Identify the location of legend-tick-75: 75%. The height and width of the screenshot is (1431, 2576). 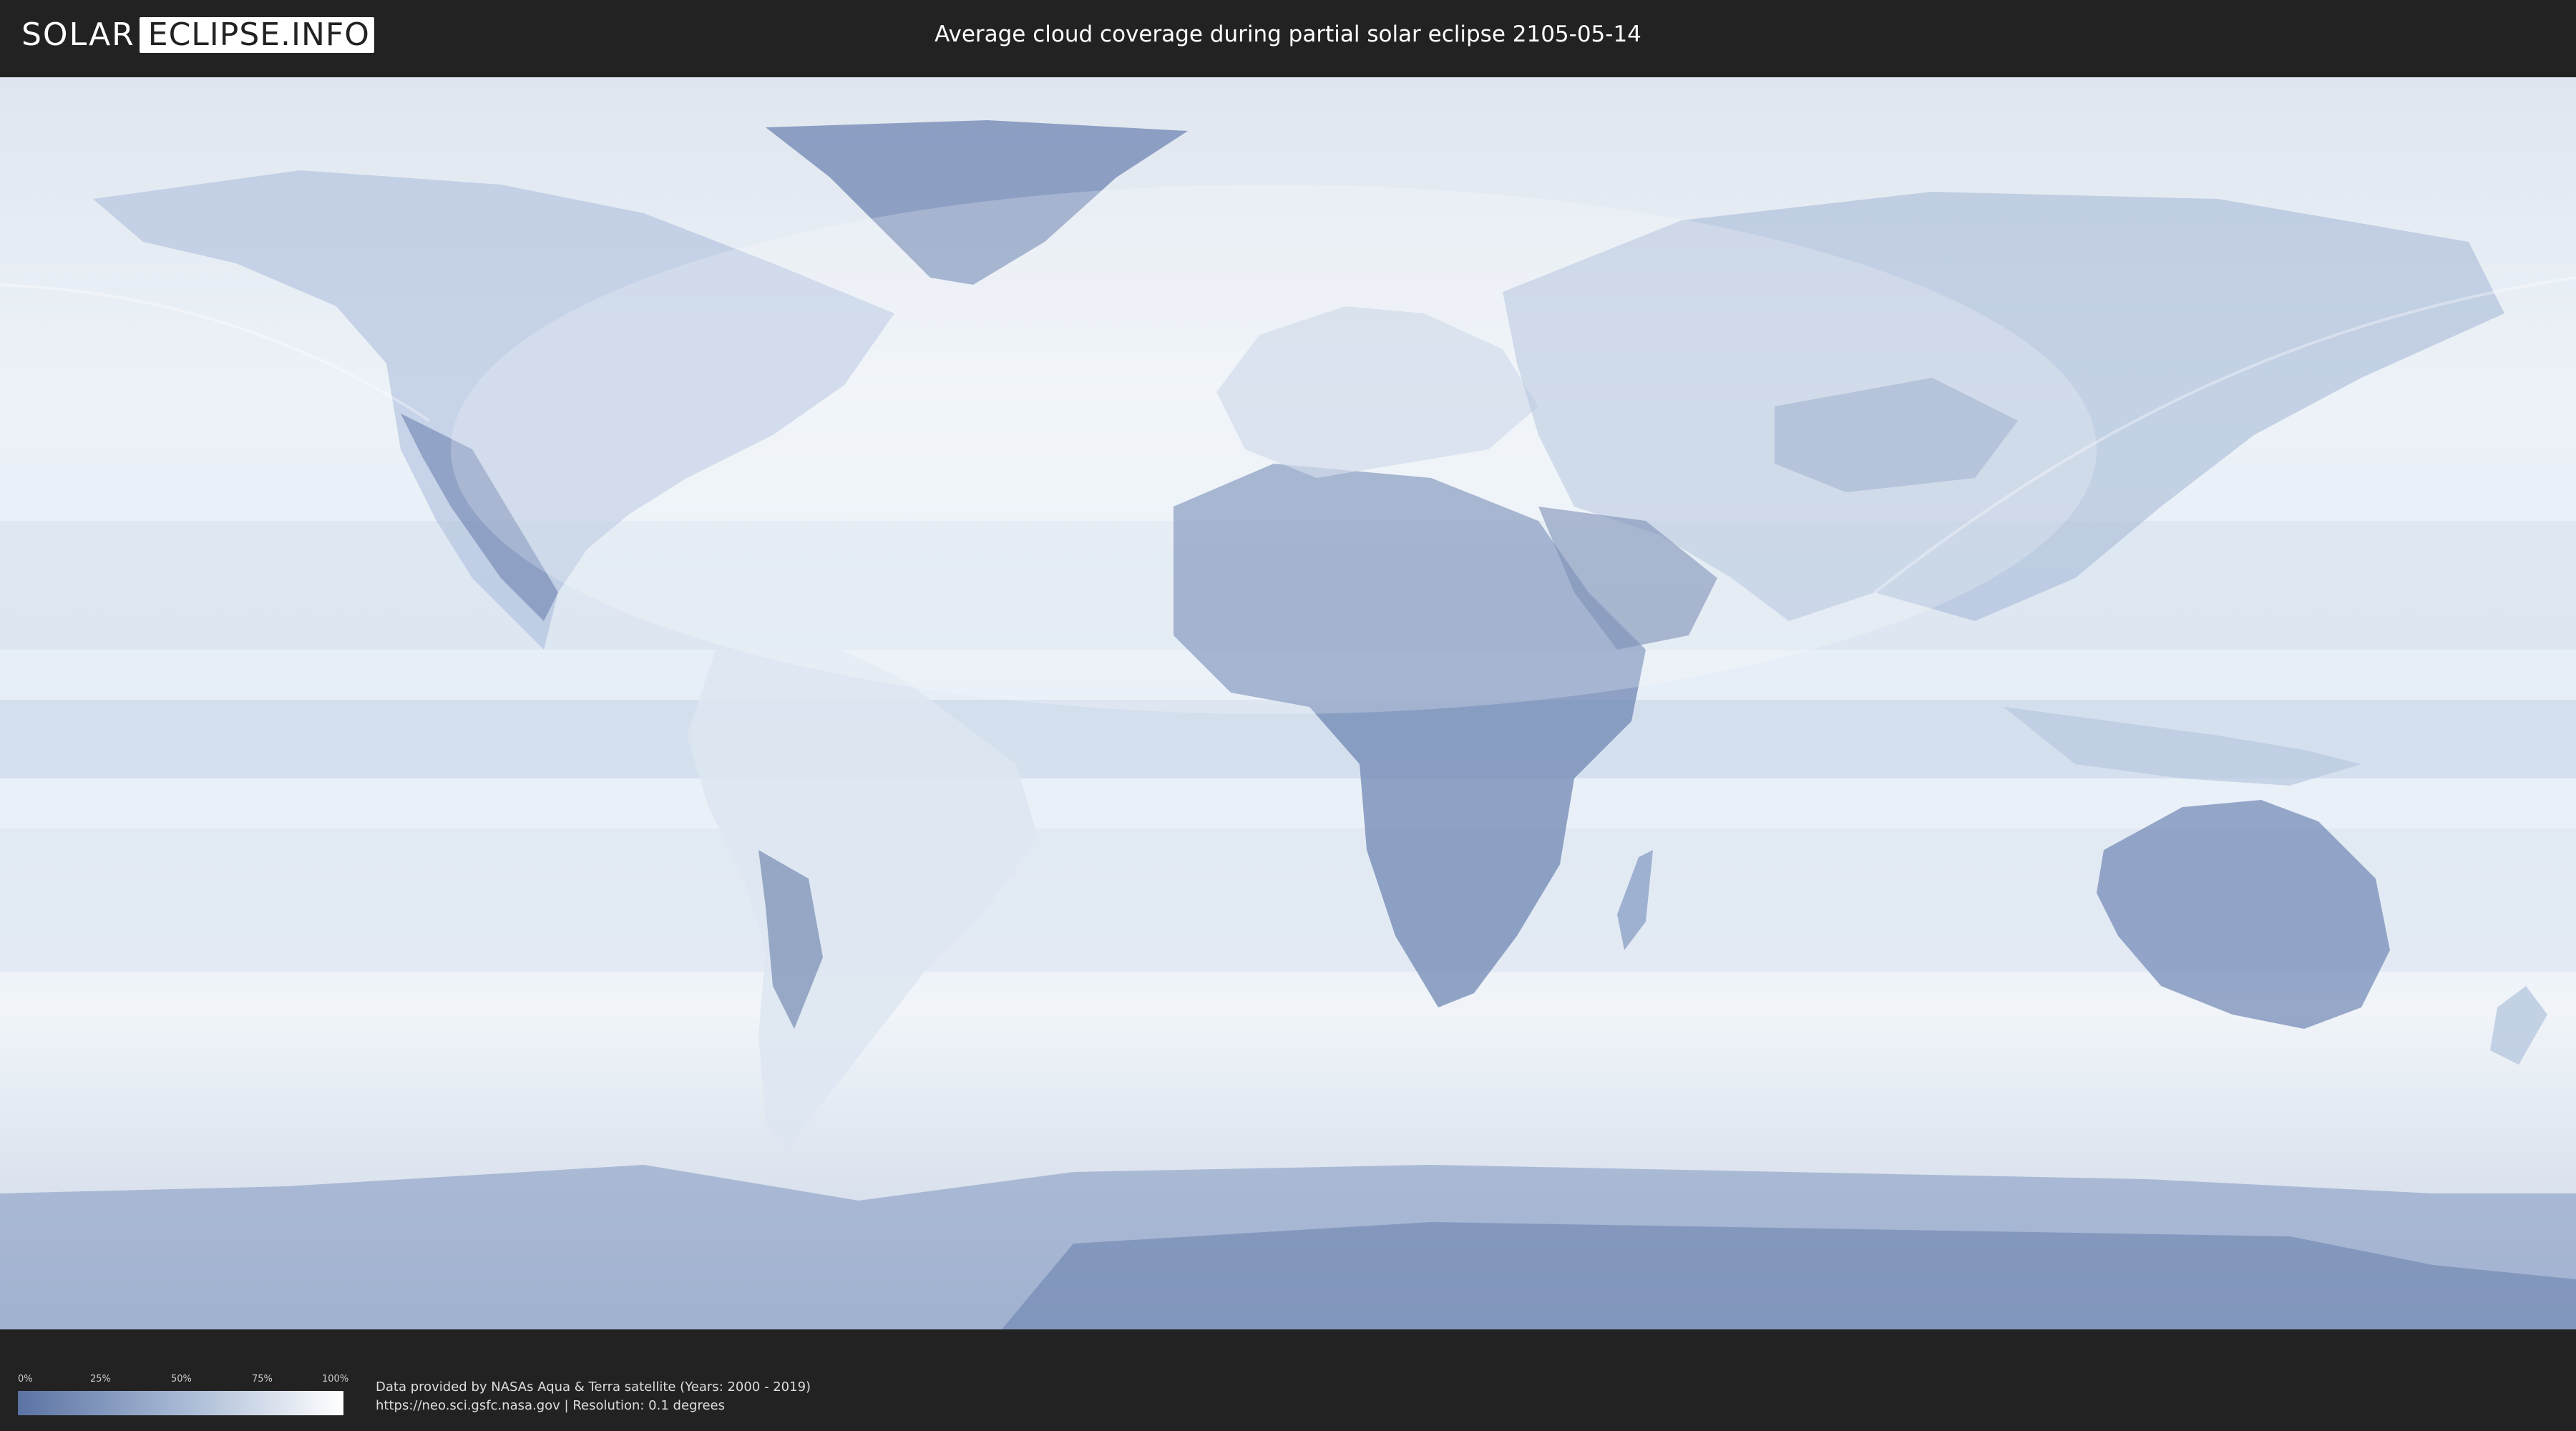
(262, 1379).